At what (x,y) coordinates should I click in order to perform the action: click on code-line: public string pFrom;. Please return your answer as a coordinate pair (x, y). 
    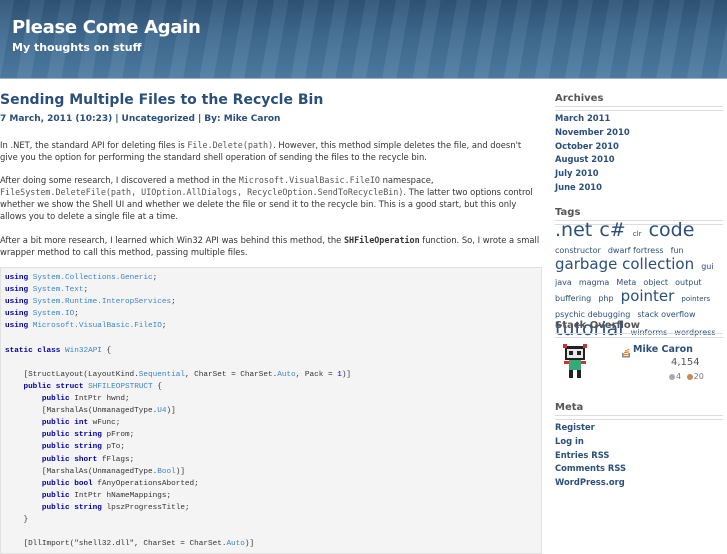
    Looking at the image, I should click on (88, 435).